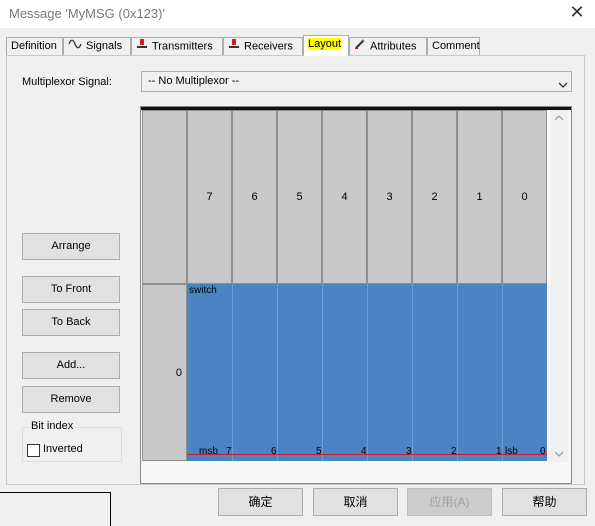 Image resolution: width=595 pixels, height=526 pixels. I want to click on multiplexor-select: -- No Multiplexor --, so click(356, 81).